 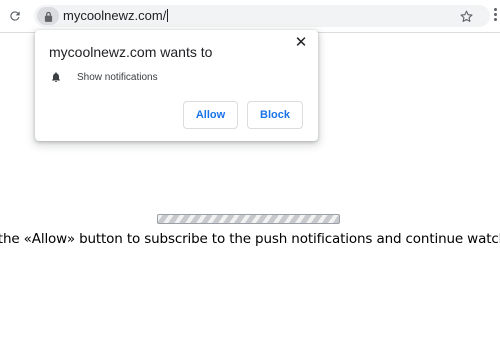 I want to click on url-text: mycoolnewz.com/, so click(x=116, y=16).